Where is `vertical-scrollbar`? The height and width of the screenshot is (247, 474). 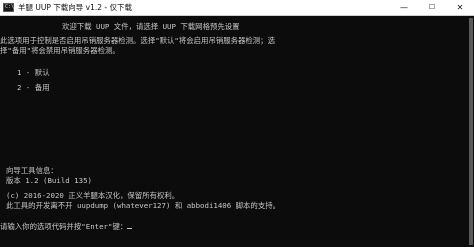 vertical-scrollbar is located at coordinates (471, 131).